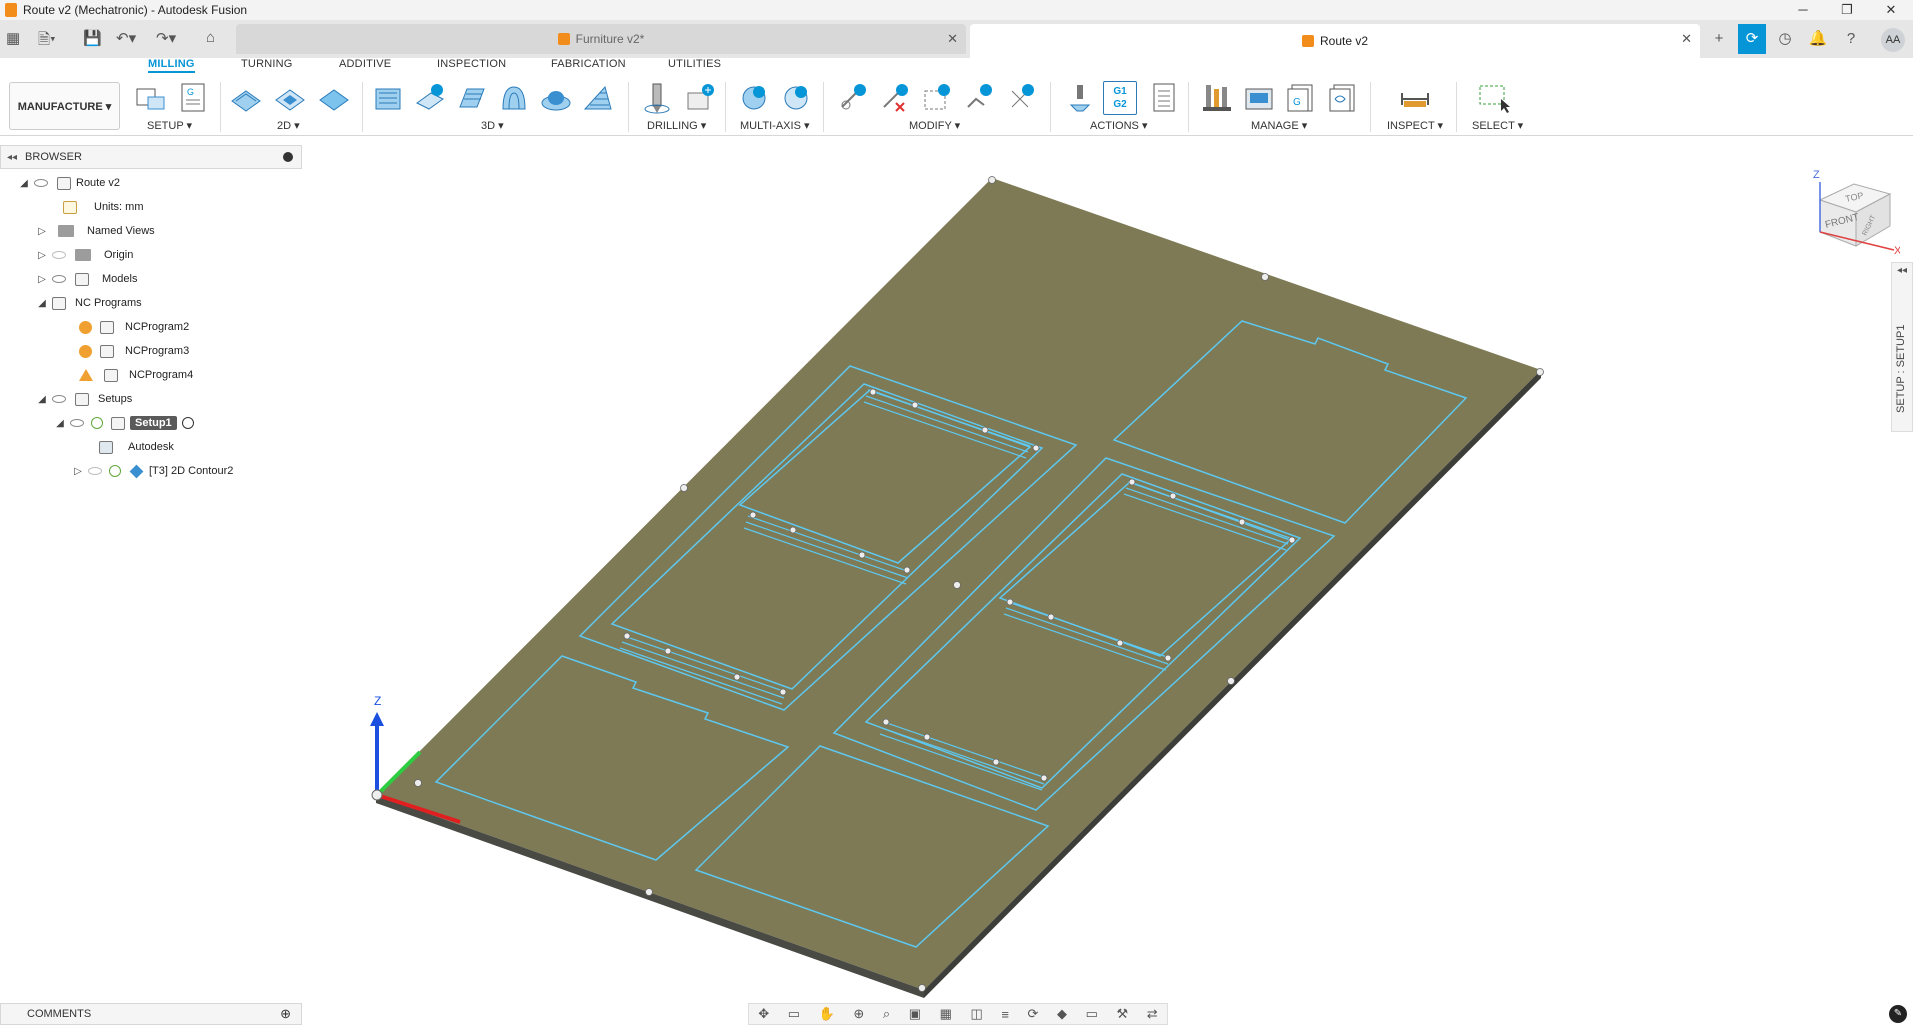  I want to click on tree-nc-programs: ◢ NC Programs, so click(89, 303).